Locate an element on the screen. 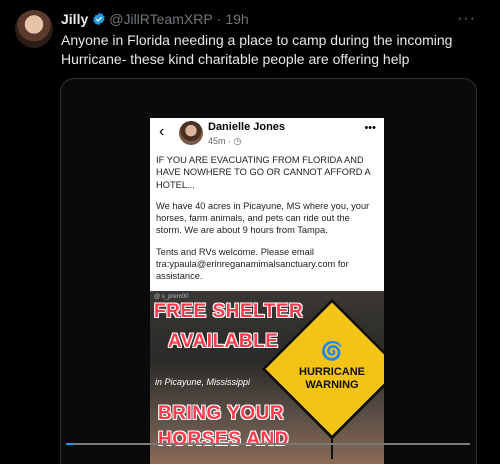  warning-text-2: WARNING is located at coordinates (332, 384).